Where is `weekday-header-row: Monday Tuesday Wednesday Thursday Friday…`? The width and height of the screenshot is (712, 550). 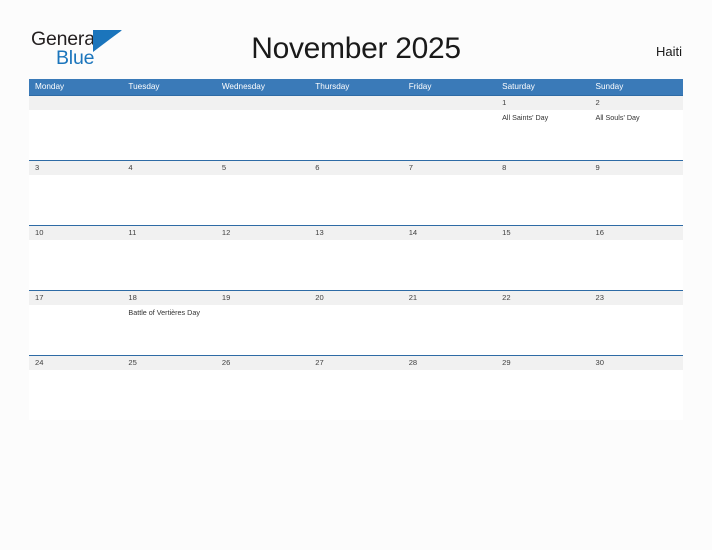
weekday-header-row: Monday Tuesday Wednesday Thursday Friday… is located at coordinates (356, 87).